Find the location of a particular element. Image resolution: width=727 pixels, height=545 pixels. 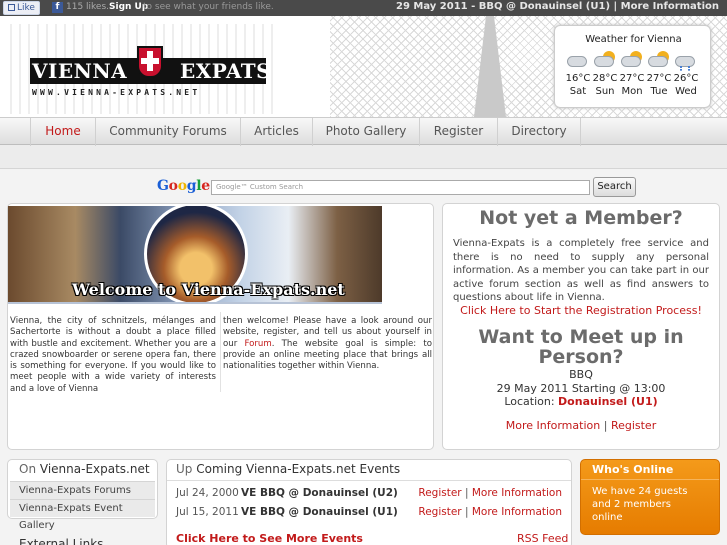

weather-day-name: Sun is located at coordinates (605, 91).